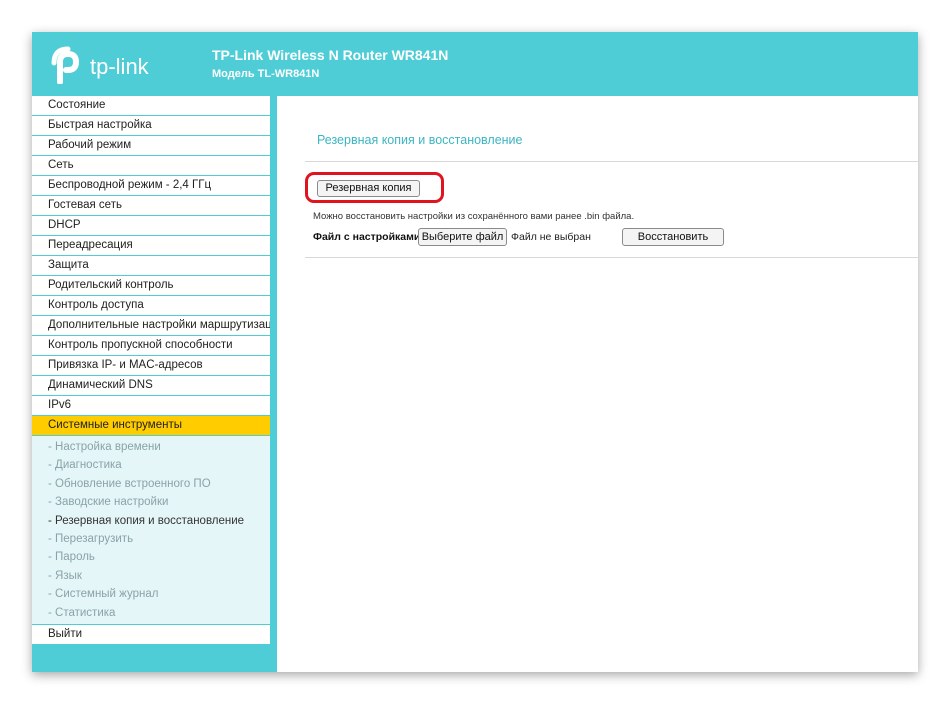 Image resolution: width=950 pixels, height=704 pixels. What do you see at coordinates (151, 521) in the screenshot?
I see `submenu-item-backup-restore: - Резервная копия и восстановление` at bounding box center [151, 521].